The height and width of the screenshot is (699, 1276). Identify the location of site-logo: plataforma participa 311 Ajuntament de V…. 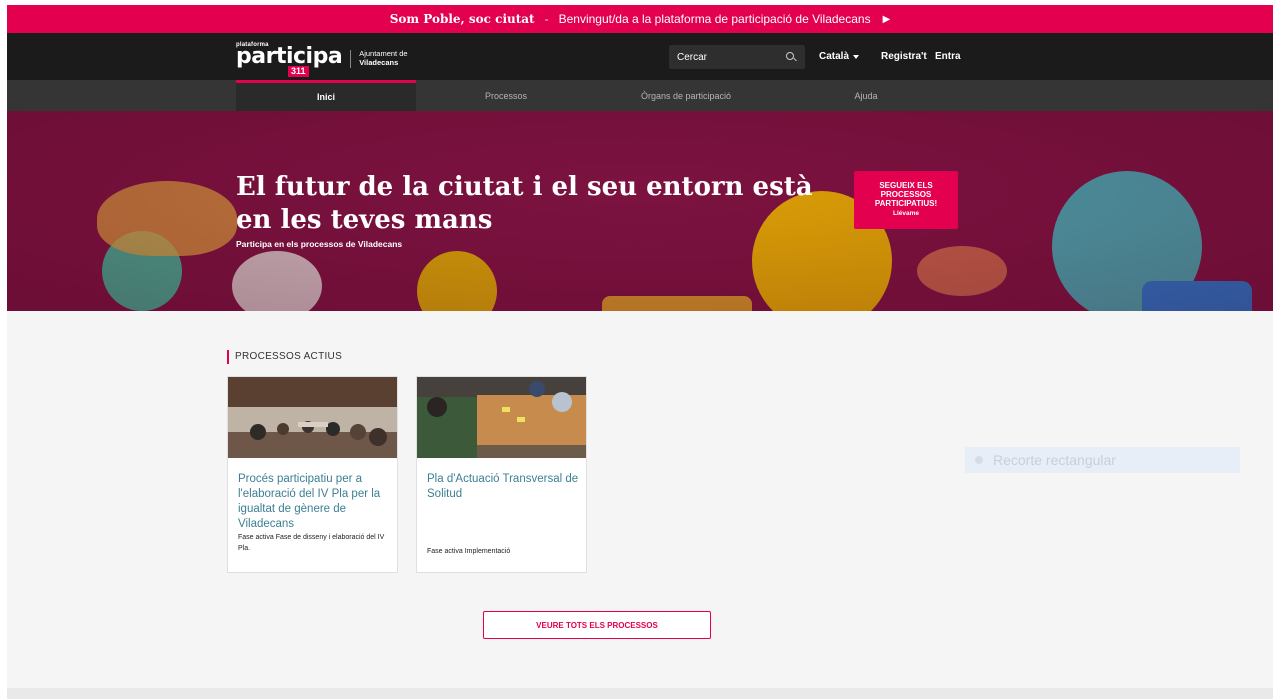
(322, 59).